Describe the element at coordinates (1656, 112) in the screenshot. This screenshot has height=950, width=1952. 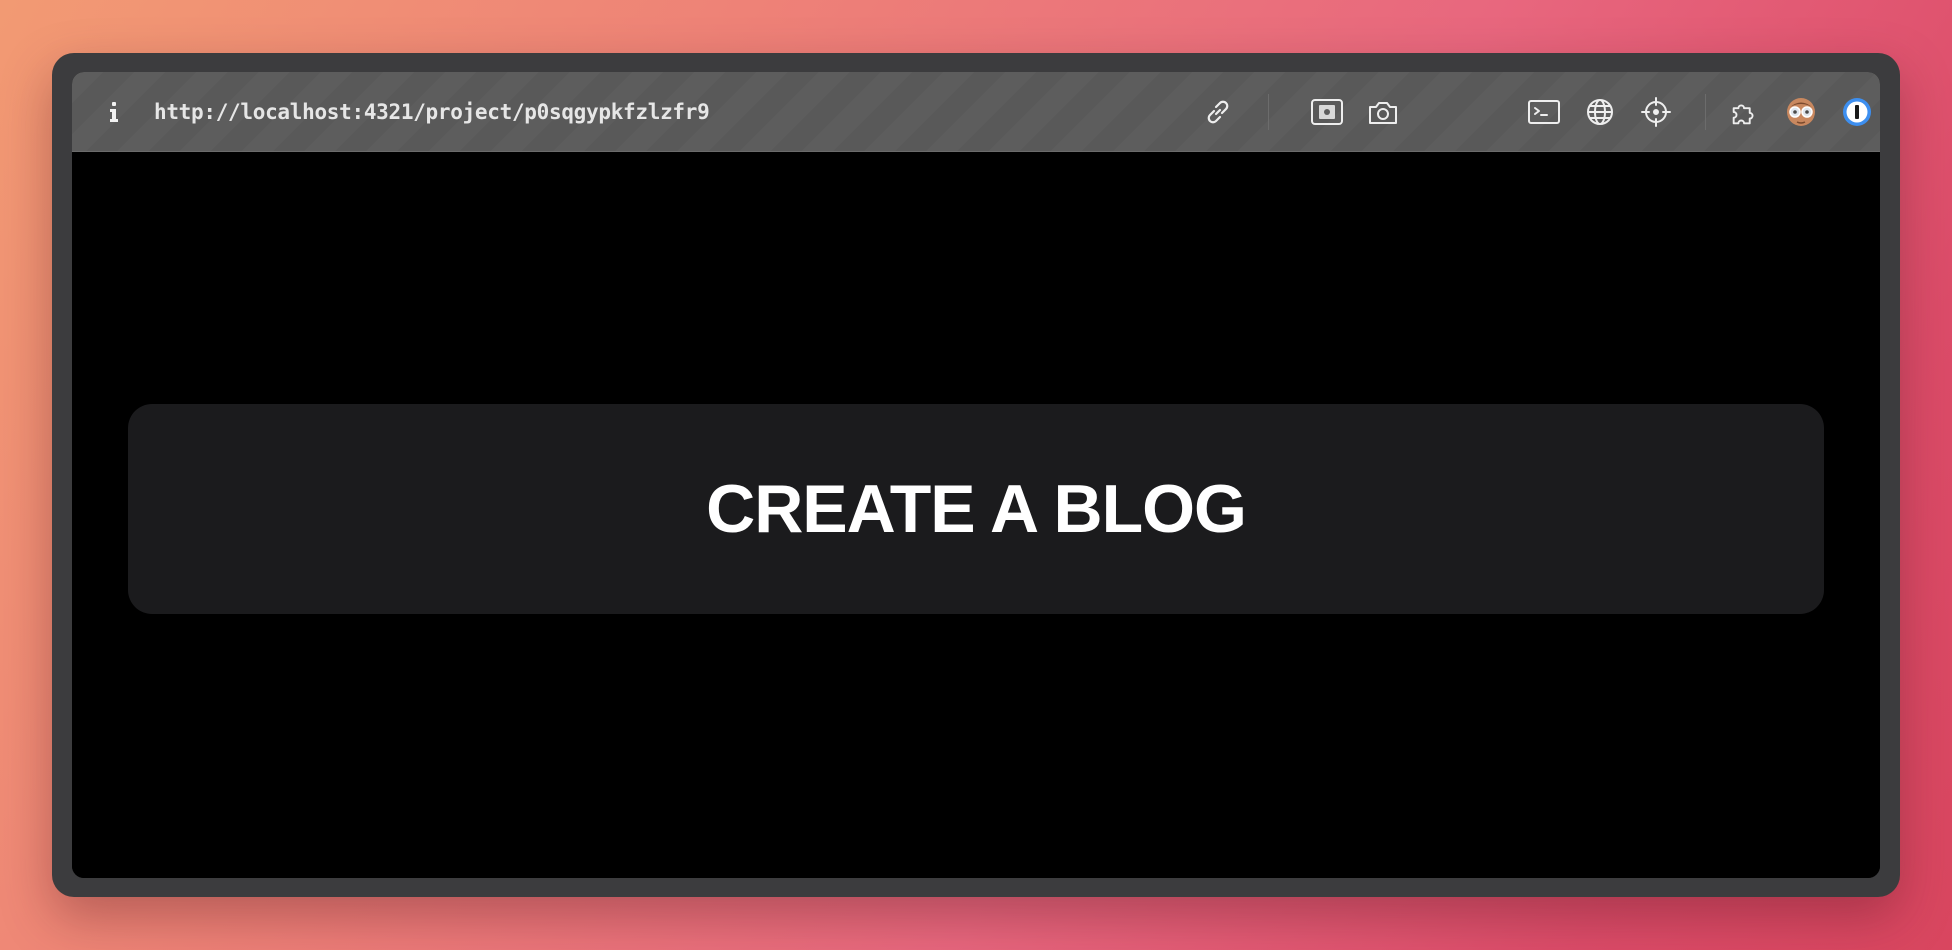
I see `crosshair-icon` at that location.